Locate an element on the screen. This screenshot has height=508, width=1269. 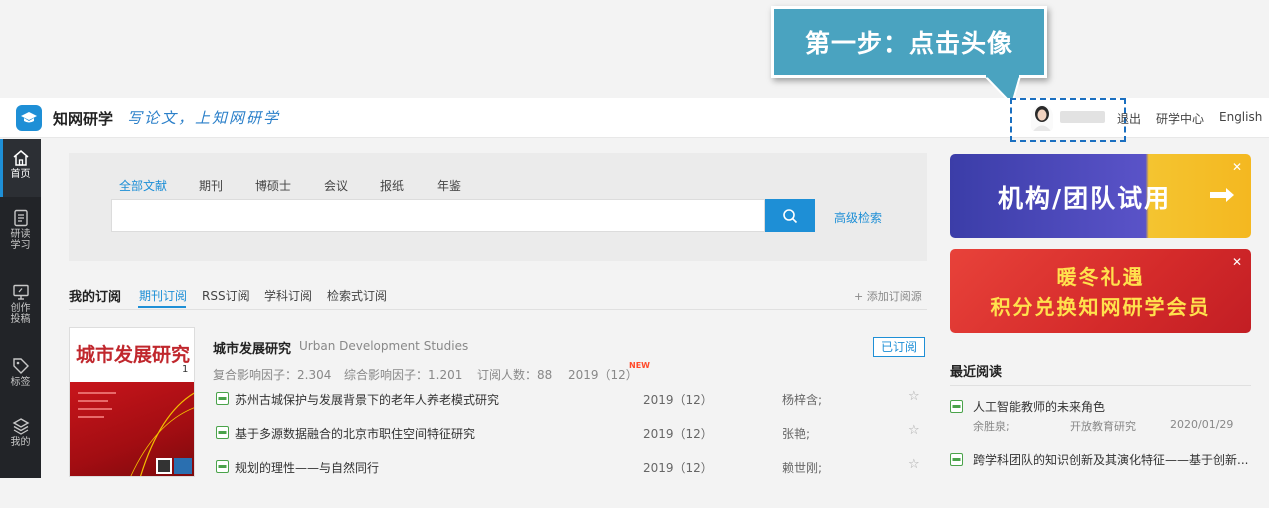
tab-subject-subscription: 学科订阅 is located at coordinates (288, 295).